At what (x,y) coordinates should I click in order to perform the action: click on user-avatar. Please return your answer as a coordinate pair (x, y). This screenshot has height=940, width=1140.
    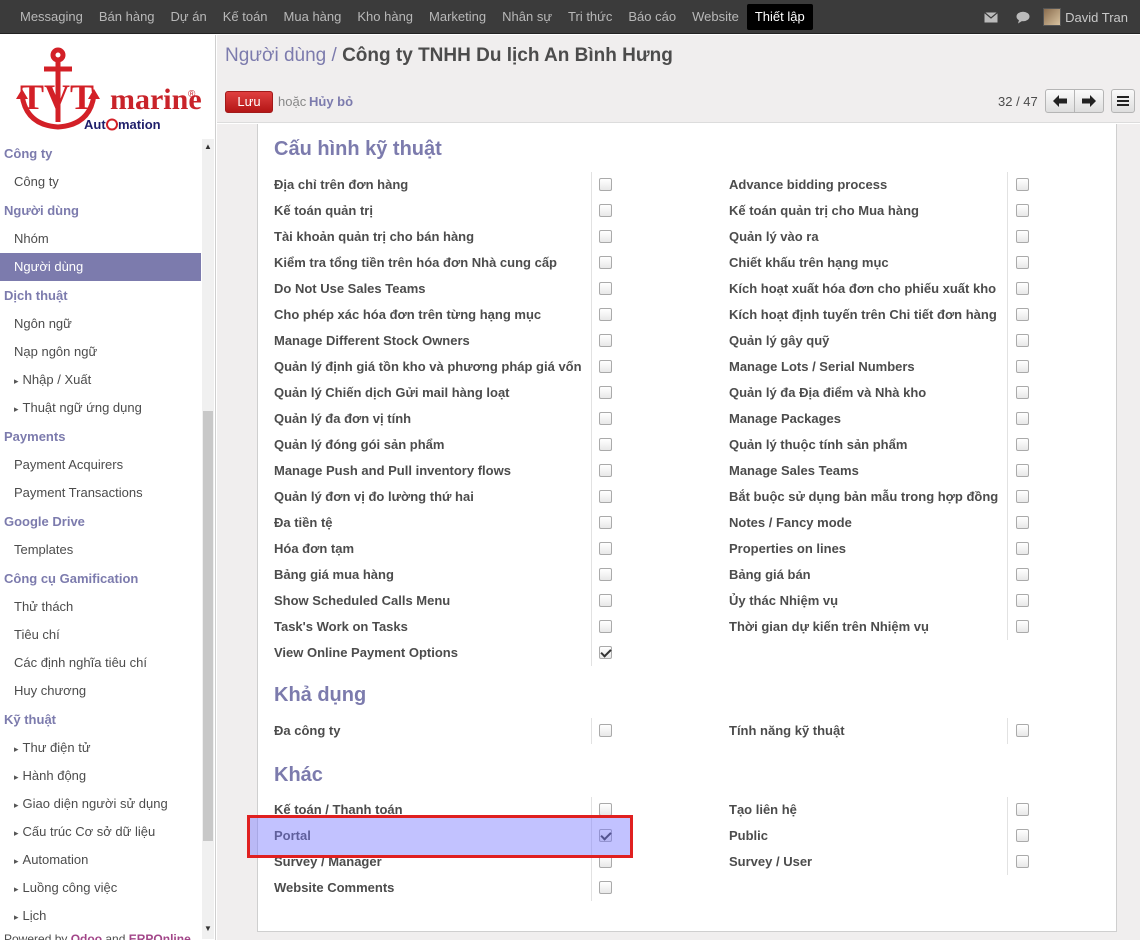
    Looking at the image, I should click on (1052, 17).